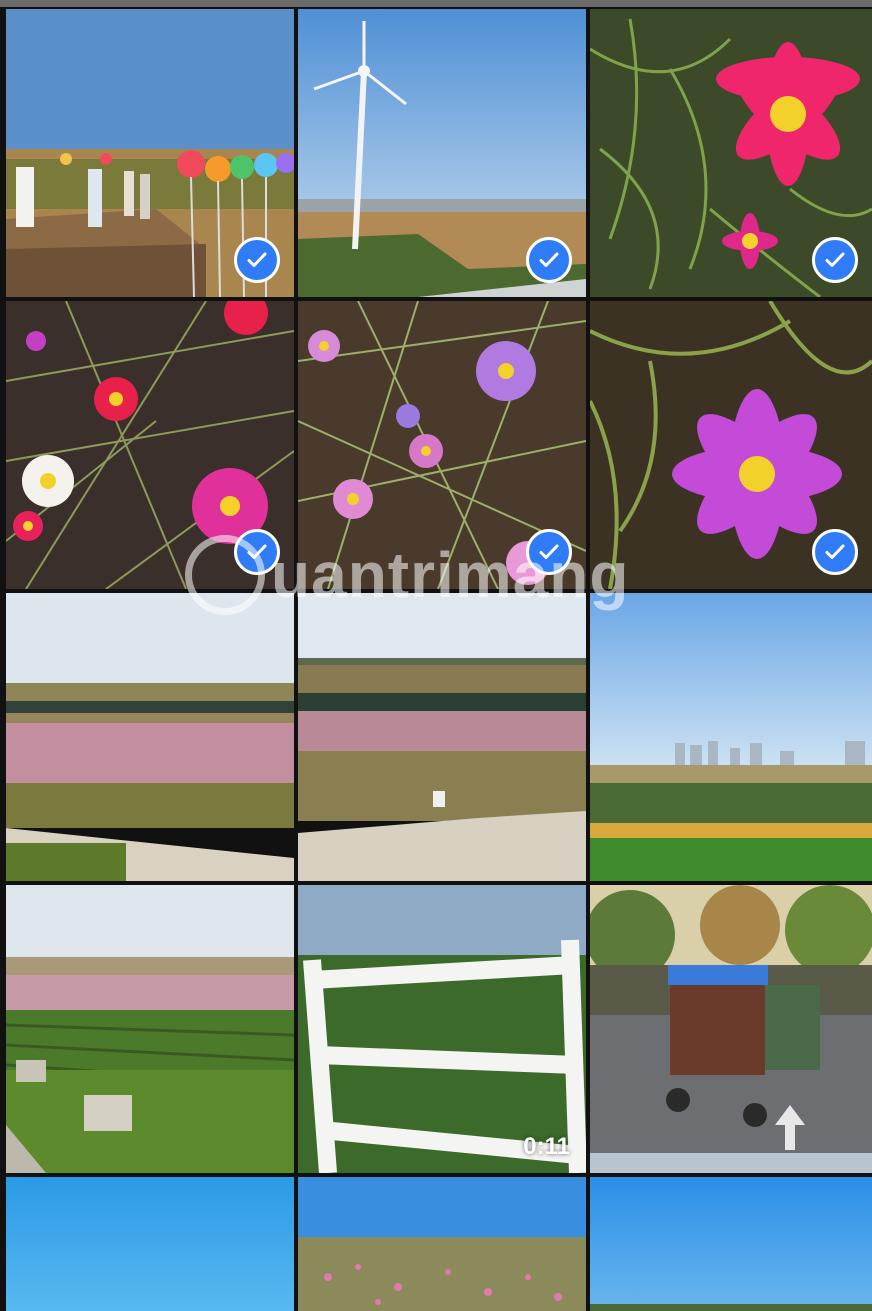  I want to click on photo-city-skyline-field, so click(731, 737).